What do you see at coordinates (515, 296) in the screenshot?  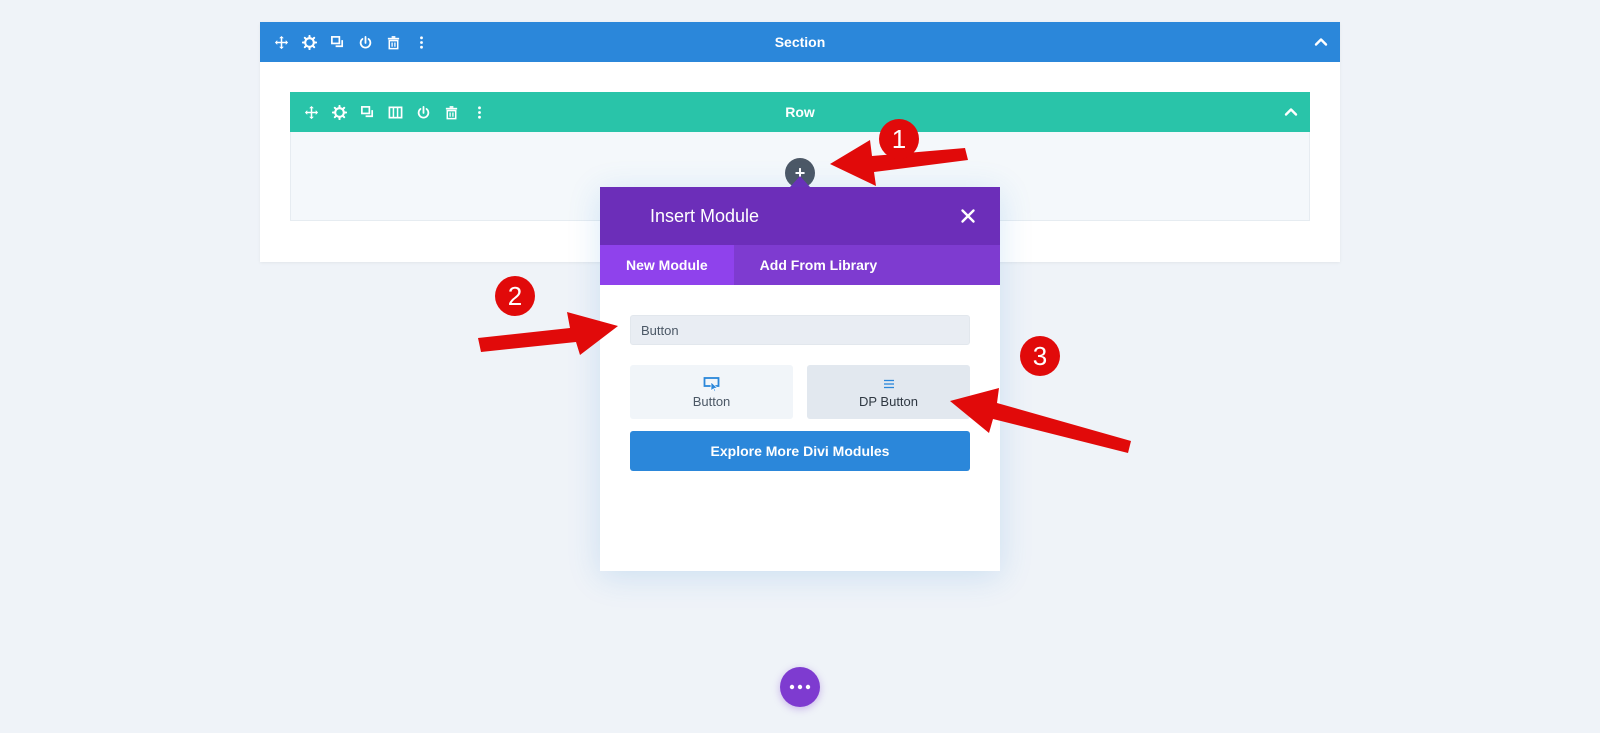 I see `annotation-marker-2: 2` at bounding box center [515, 296].